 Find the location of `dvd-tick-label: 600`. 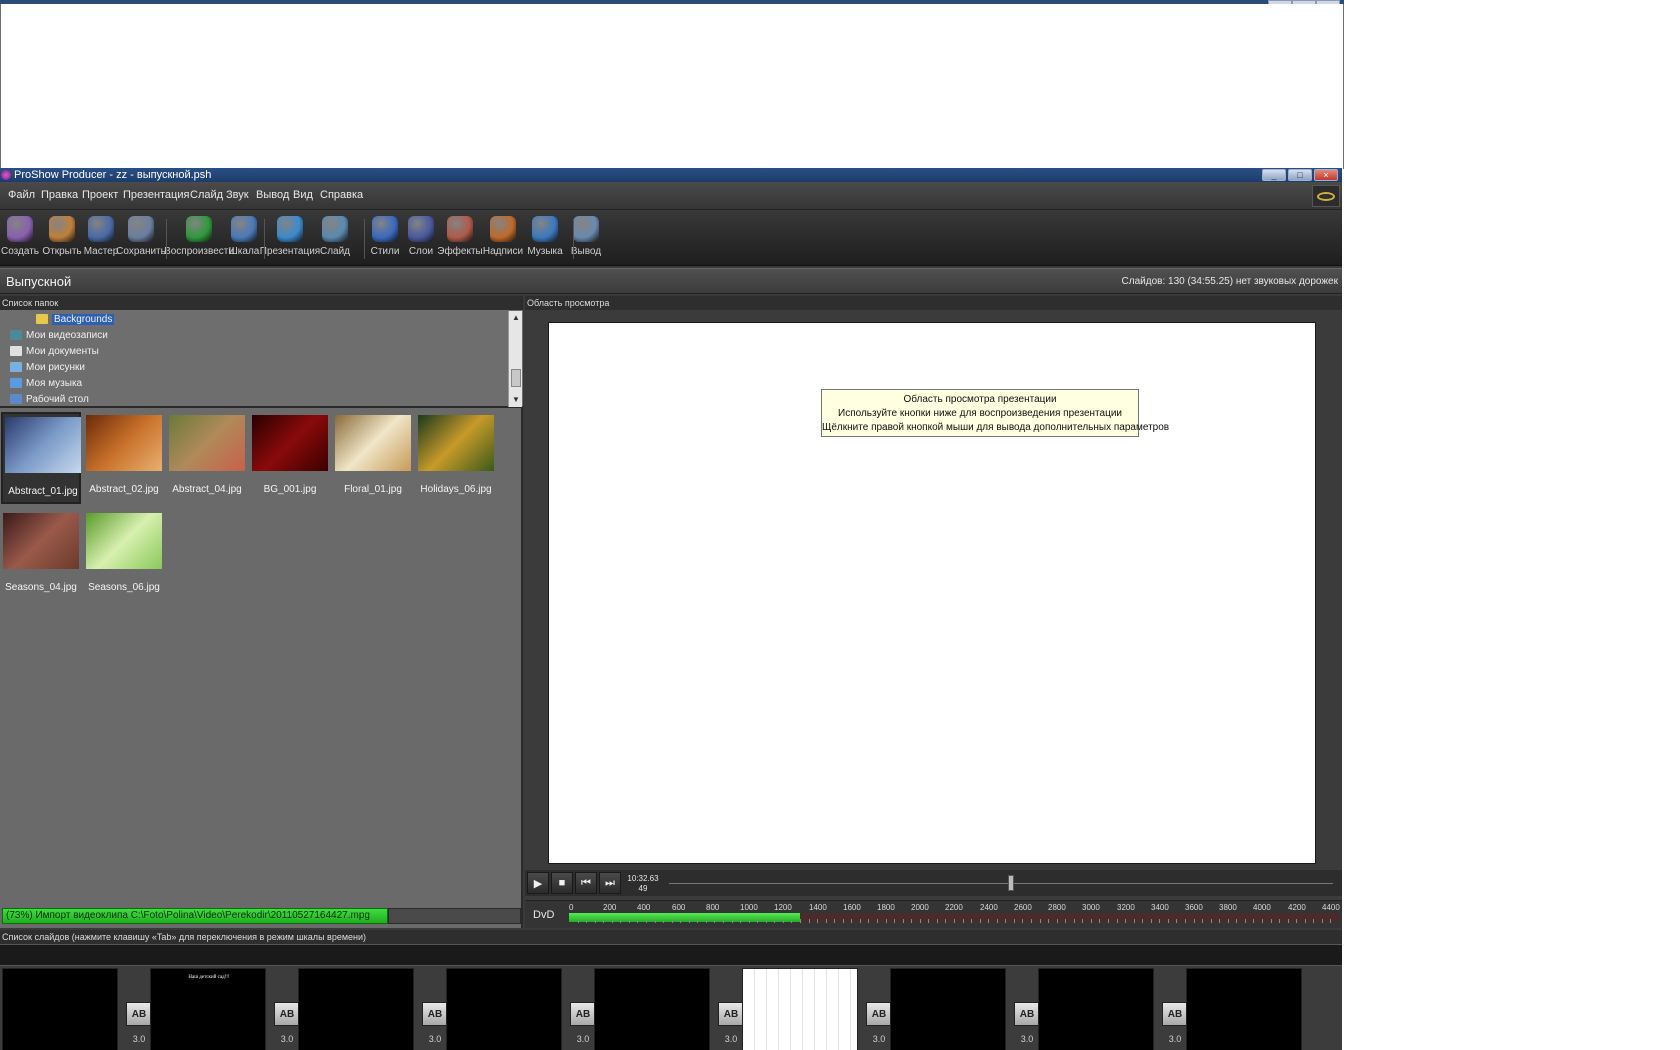

dvd-tick-label: 600 is located at coordinates (679, 907).